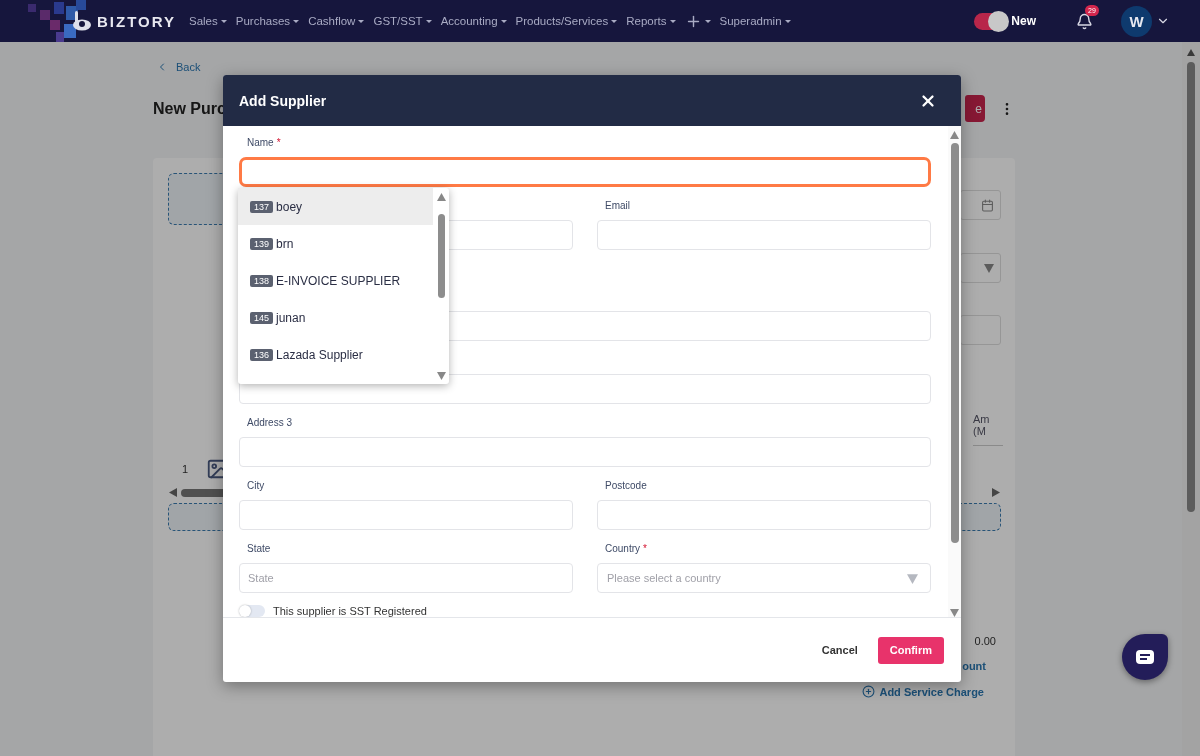 This screenshot has height=756, width=1200. Describe the element at coordinates (585, 172) in the screenshot. I see `input-field` at that location.